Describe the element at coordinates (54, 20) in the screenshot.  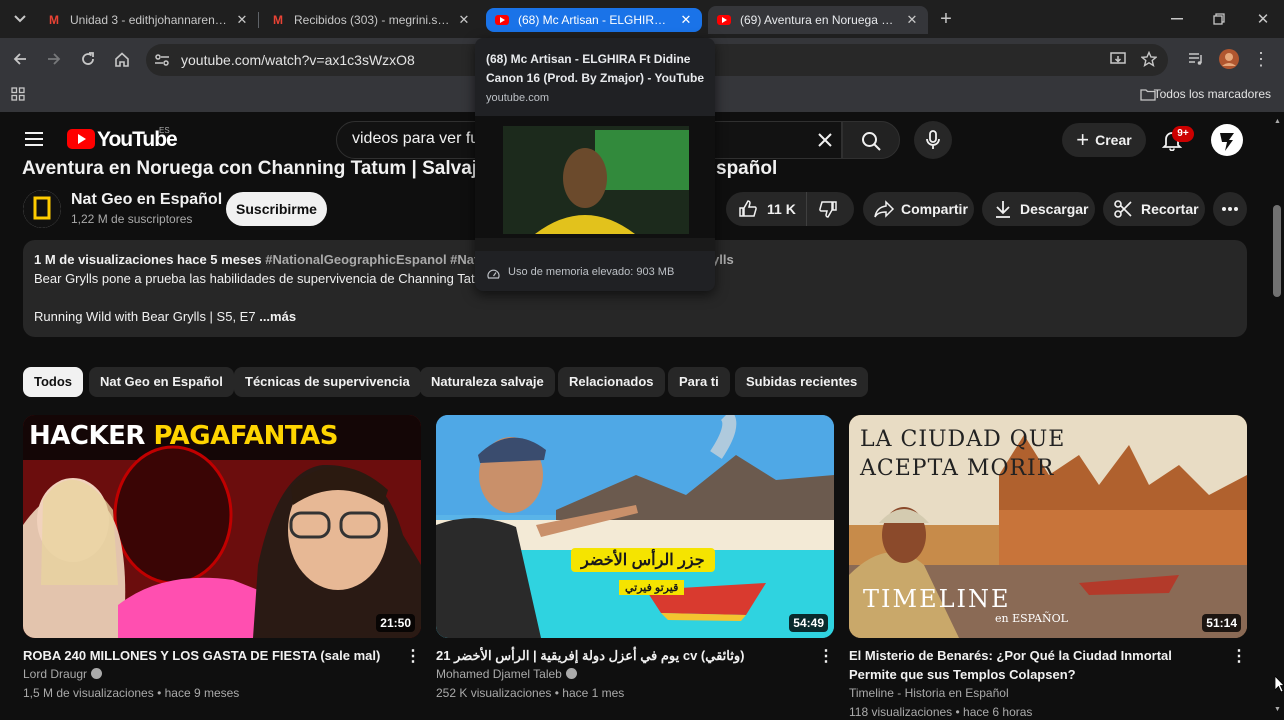
I see `gmail-icon: M` at that location.